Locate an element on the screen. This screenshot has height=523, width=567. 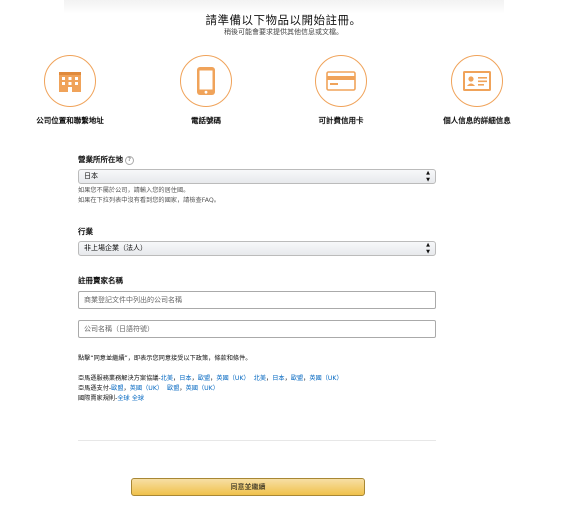
selected-country: 日本 is located at coordinates (91, 176).